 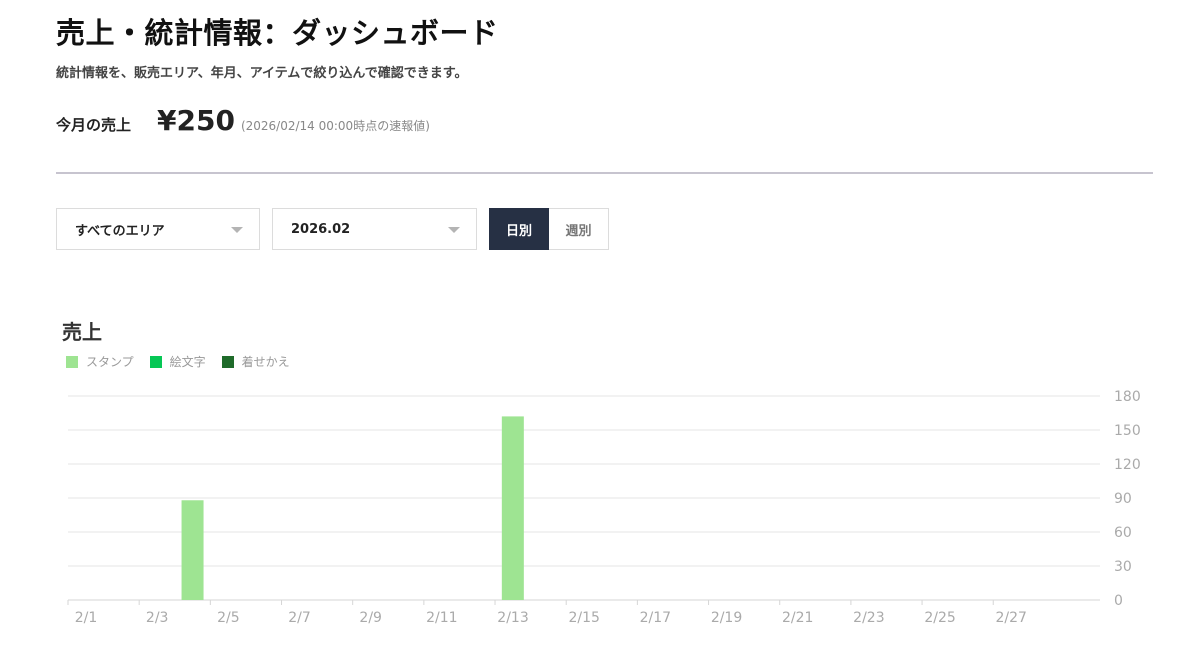 I want to click on month-select-value: 2026.02, so click(x=321, y=229).